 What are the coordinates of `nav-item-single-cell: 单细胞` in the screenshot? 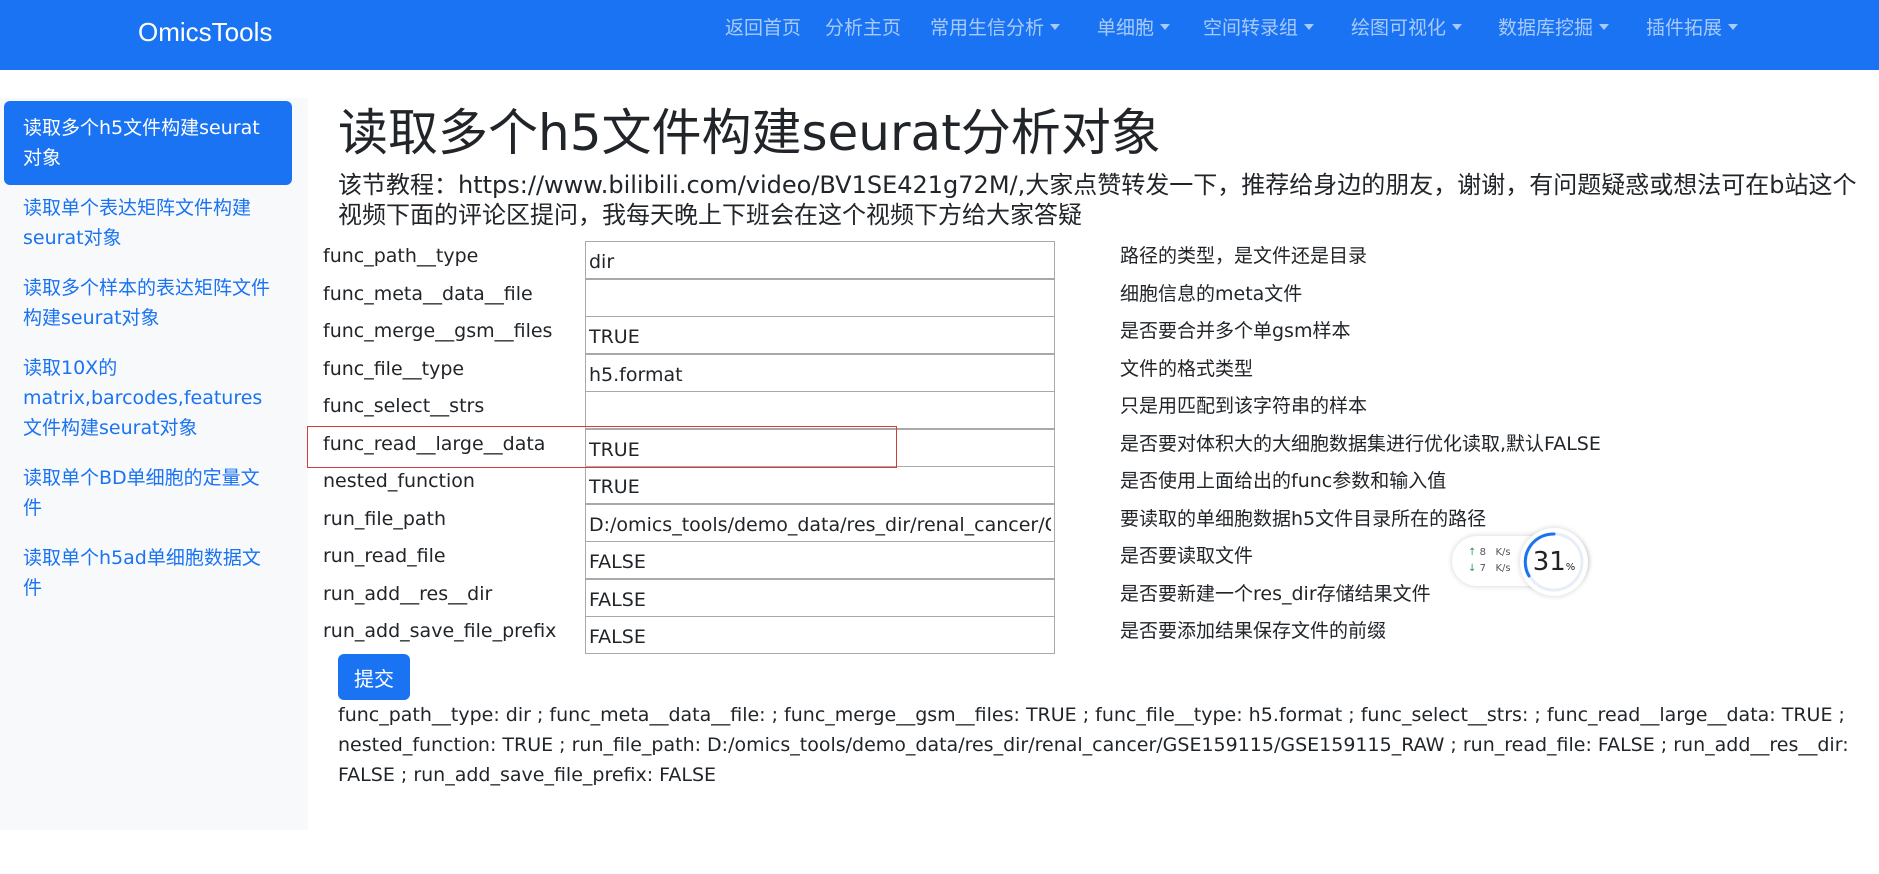 It's located at (1134, 28).